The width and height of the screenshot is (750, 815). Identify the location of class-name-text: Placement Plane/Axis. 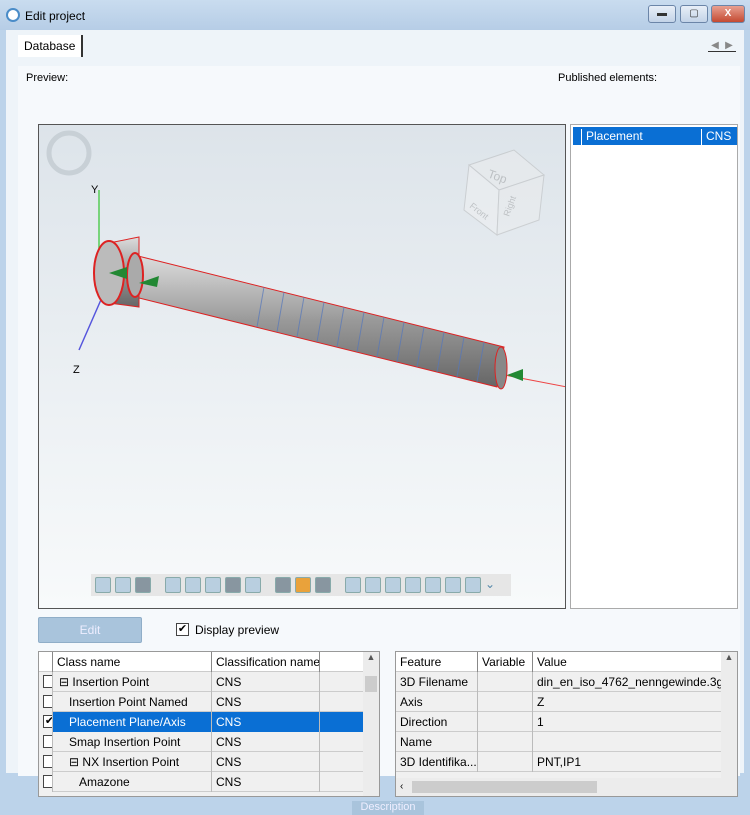
(127, 722).